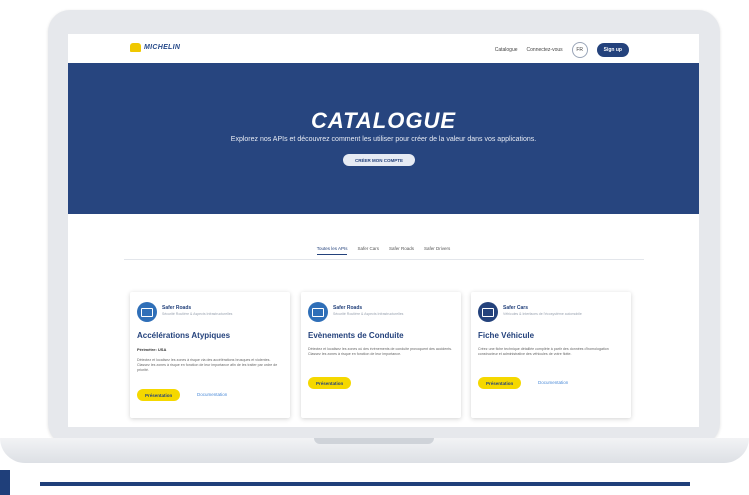 The width and height of the screenshot is (749, 495). What do you see at coordinates (135, 47) in the screenshot?
I see `michelin-man-icon` at bounding box center [135, 47].